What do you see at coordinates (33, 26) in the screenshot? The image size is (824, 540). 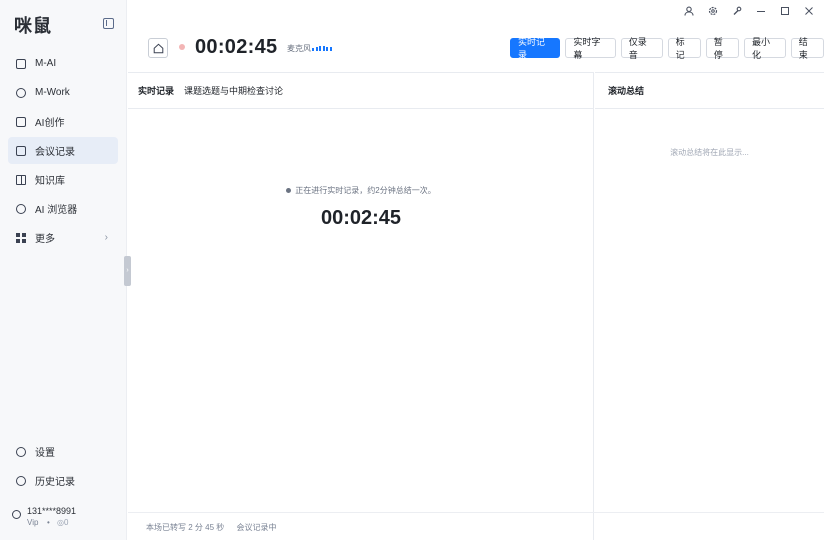 I see `app-logo: 咪鼠` at bounding box center [33, 26].